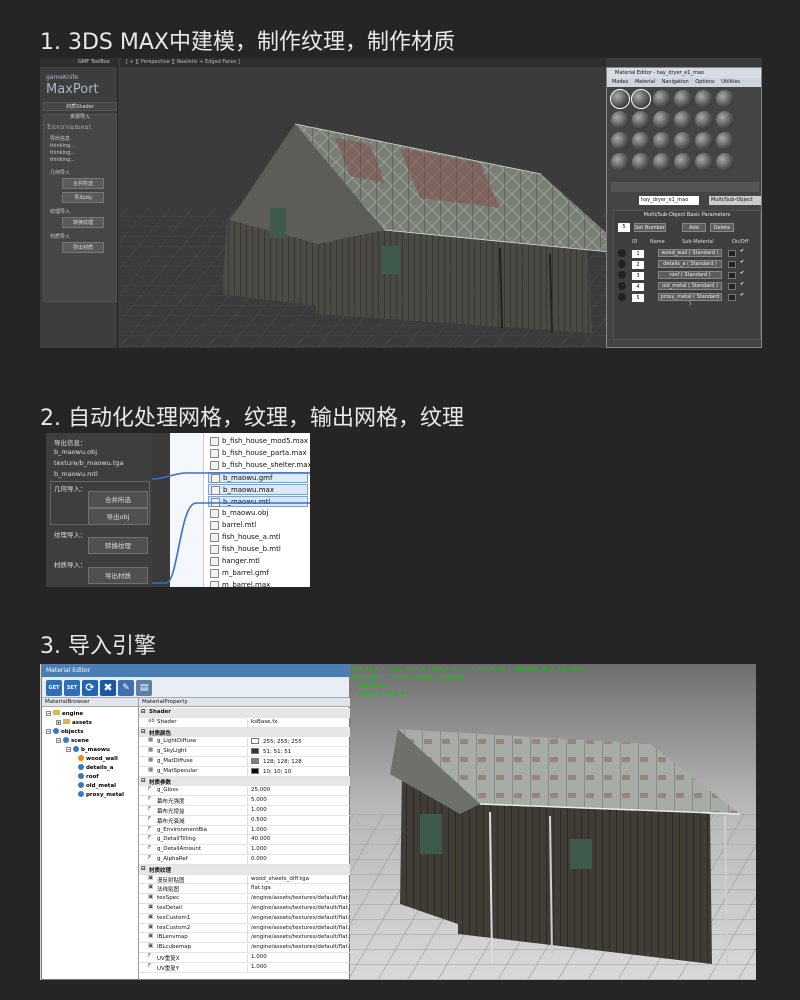 This screenshot has height=1000, width=800. Describe the element at coordinates (83, 222) in the screenshot. I see `convert-texture-button: 转换纹理` at that location.